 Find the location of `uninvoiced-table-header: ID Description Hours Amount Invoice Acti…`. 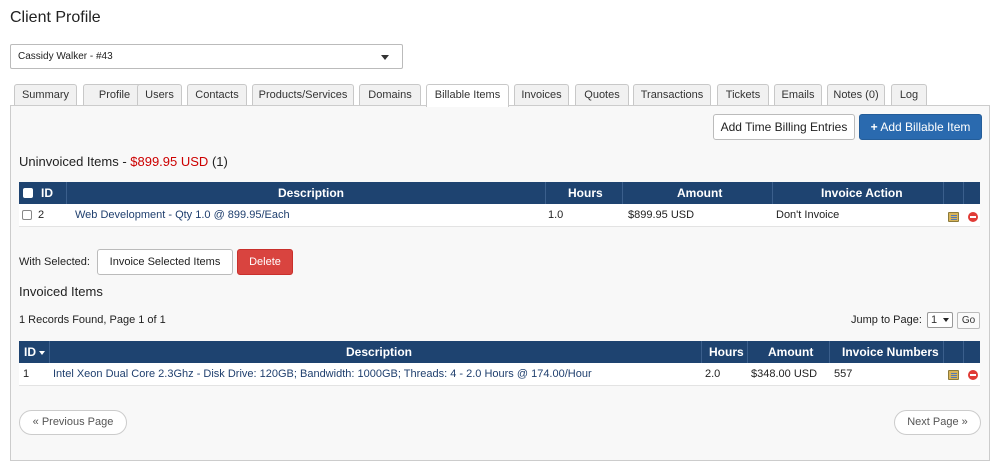

uninvoiced-table-header: ID Description Hours Amount Invoice Acti… is located at coordinates (499, 193).